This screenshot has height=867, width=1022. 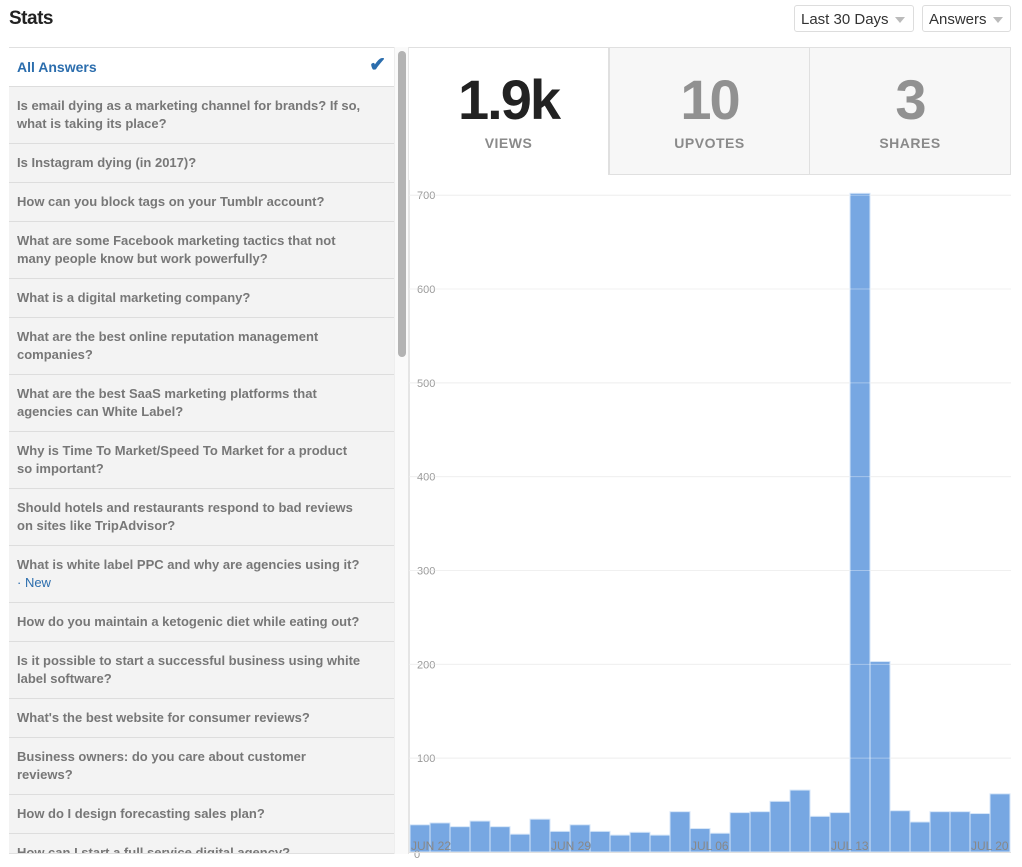 I want to click on list-item-label: All Answers, so click(x=57, y=67).